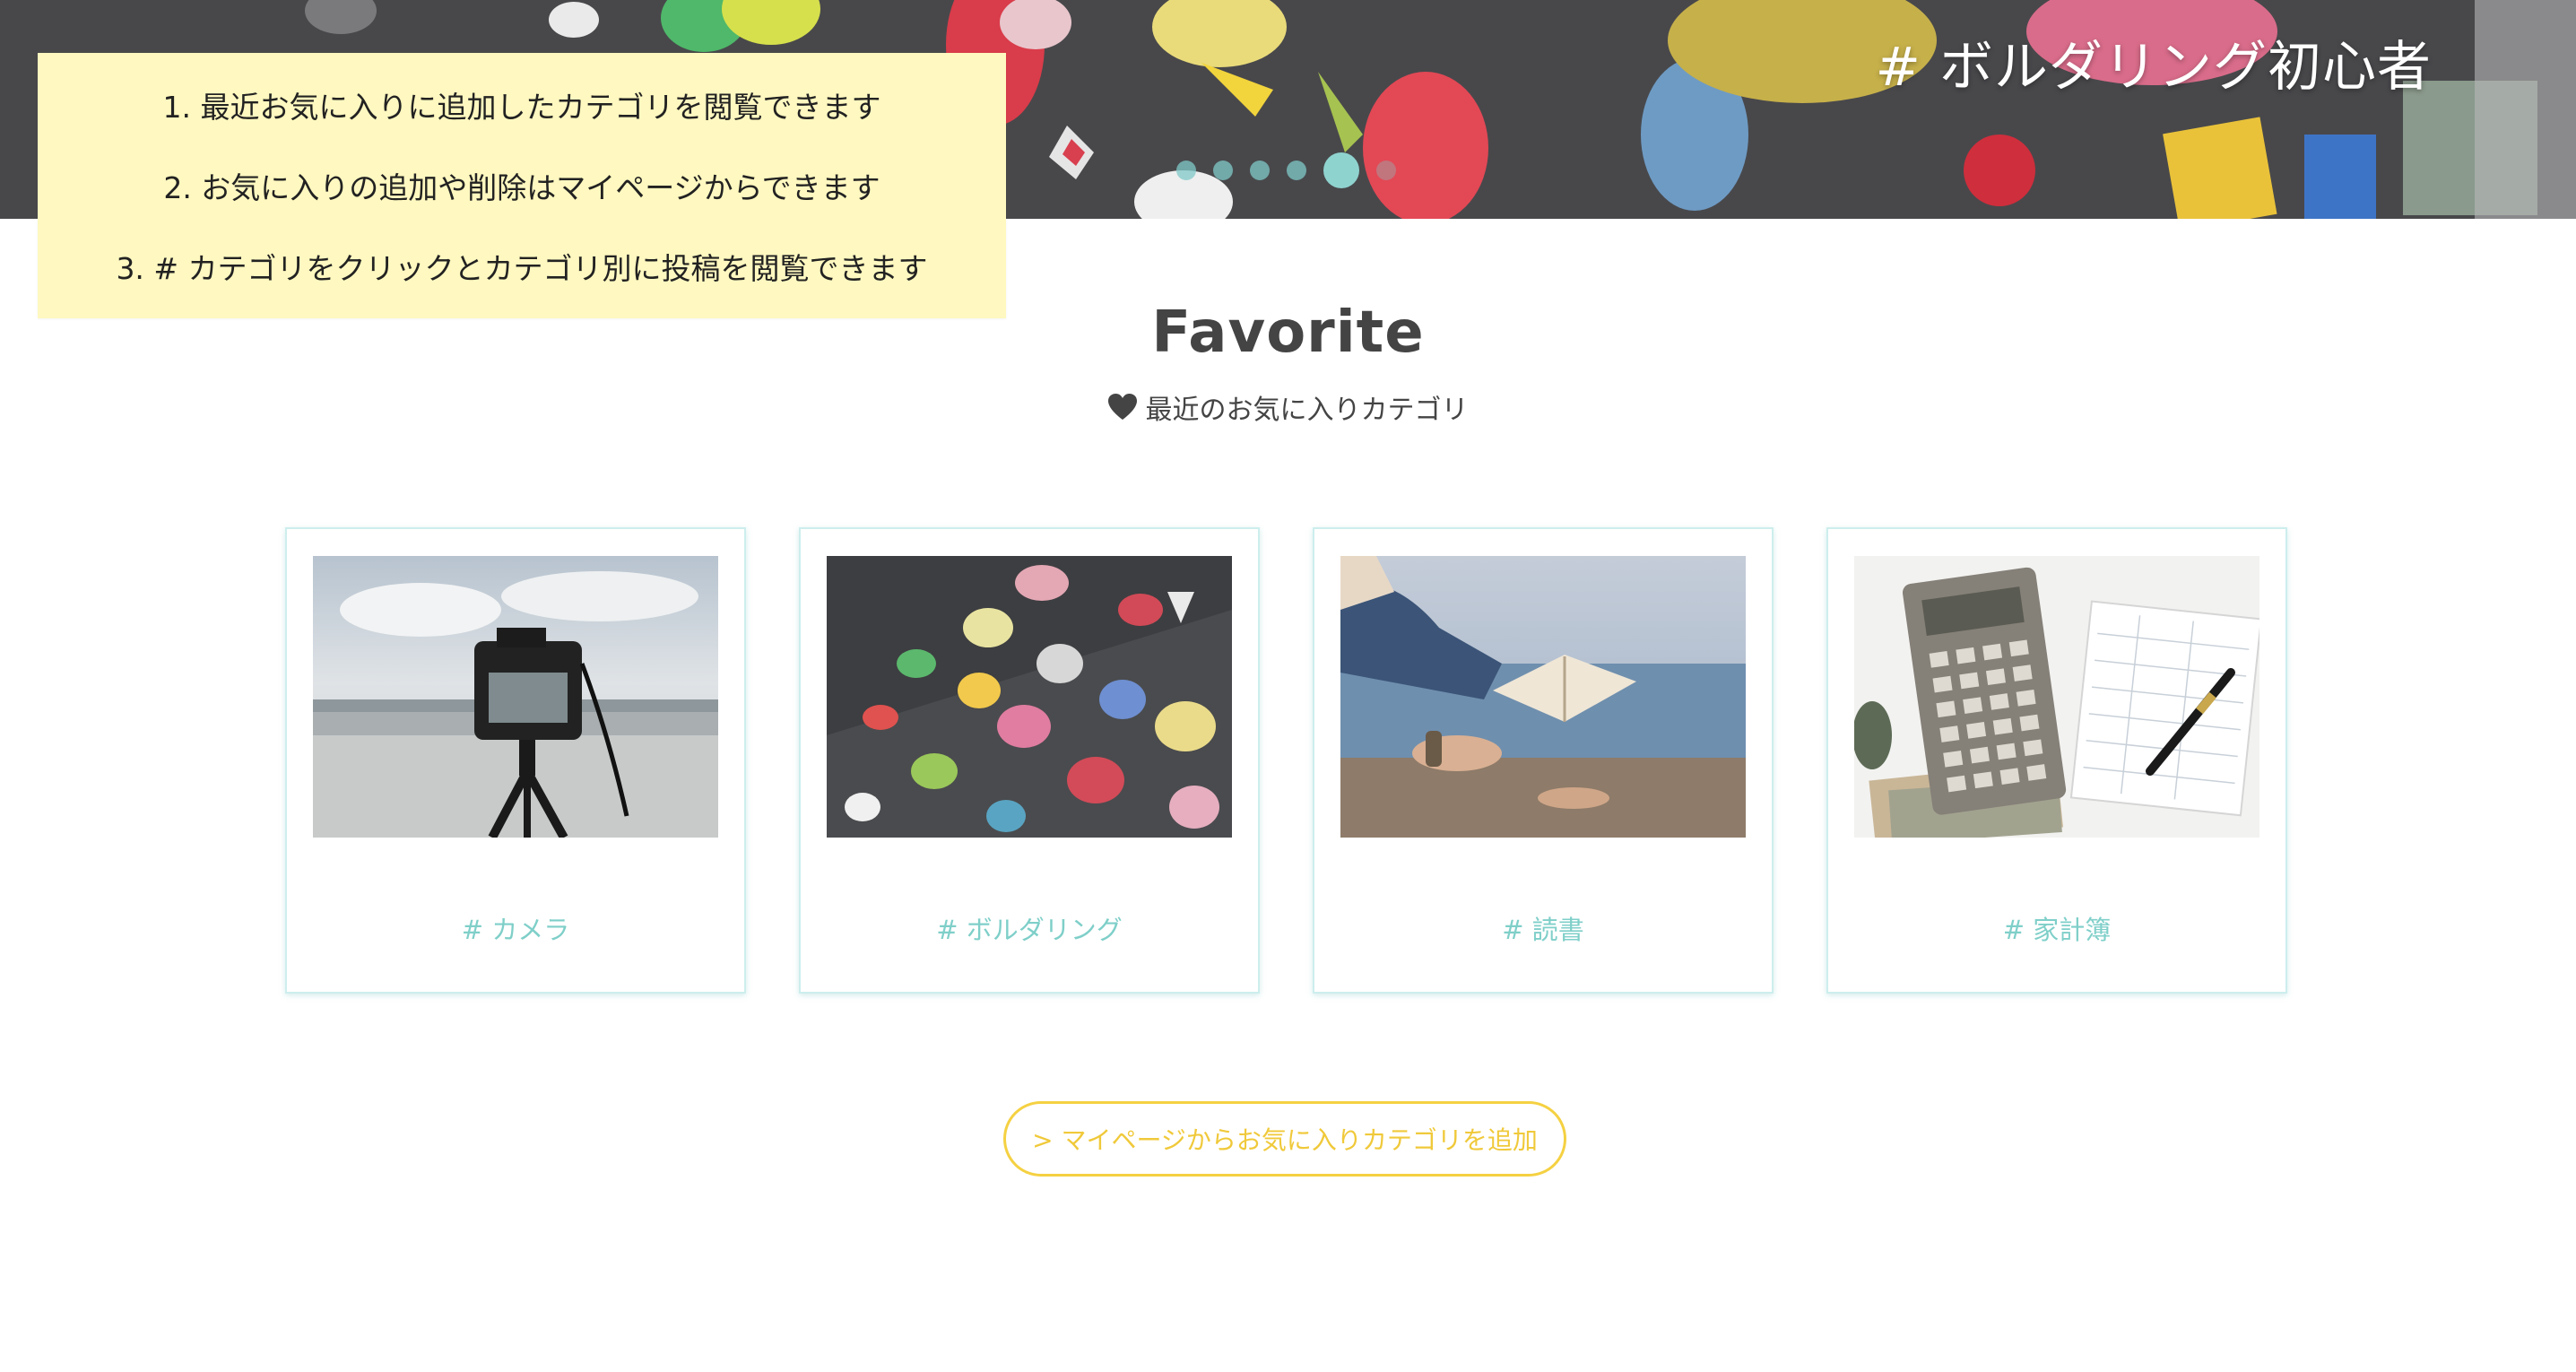  Describe the element at coordinates (1122, 407) in the screenshot. I see `heart-icon` at that location.